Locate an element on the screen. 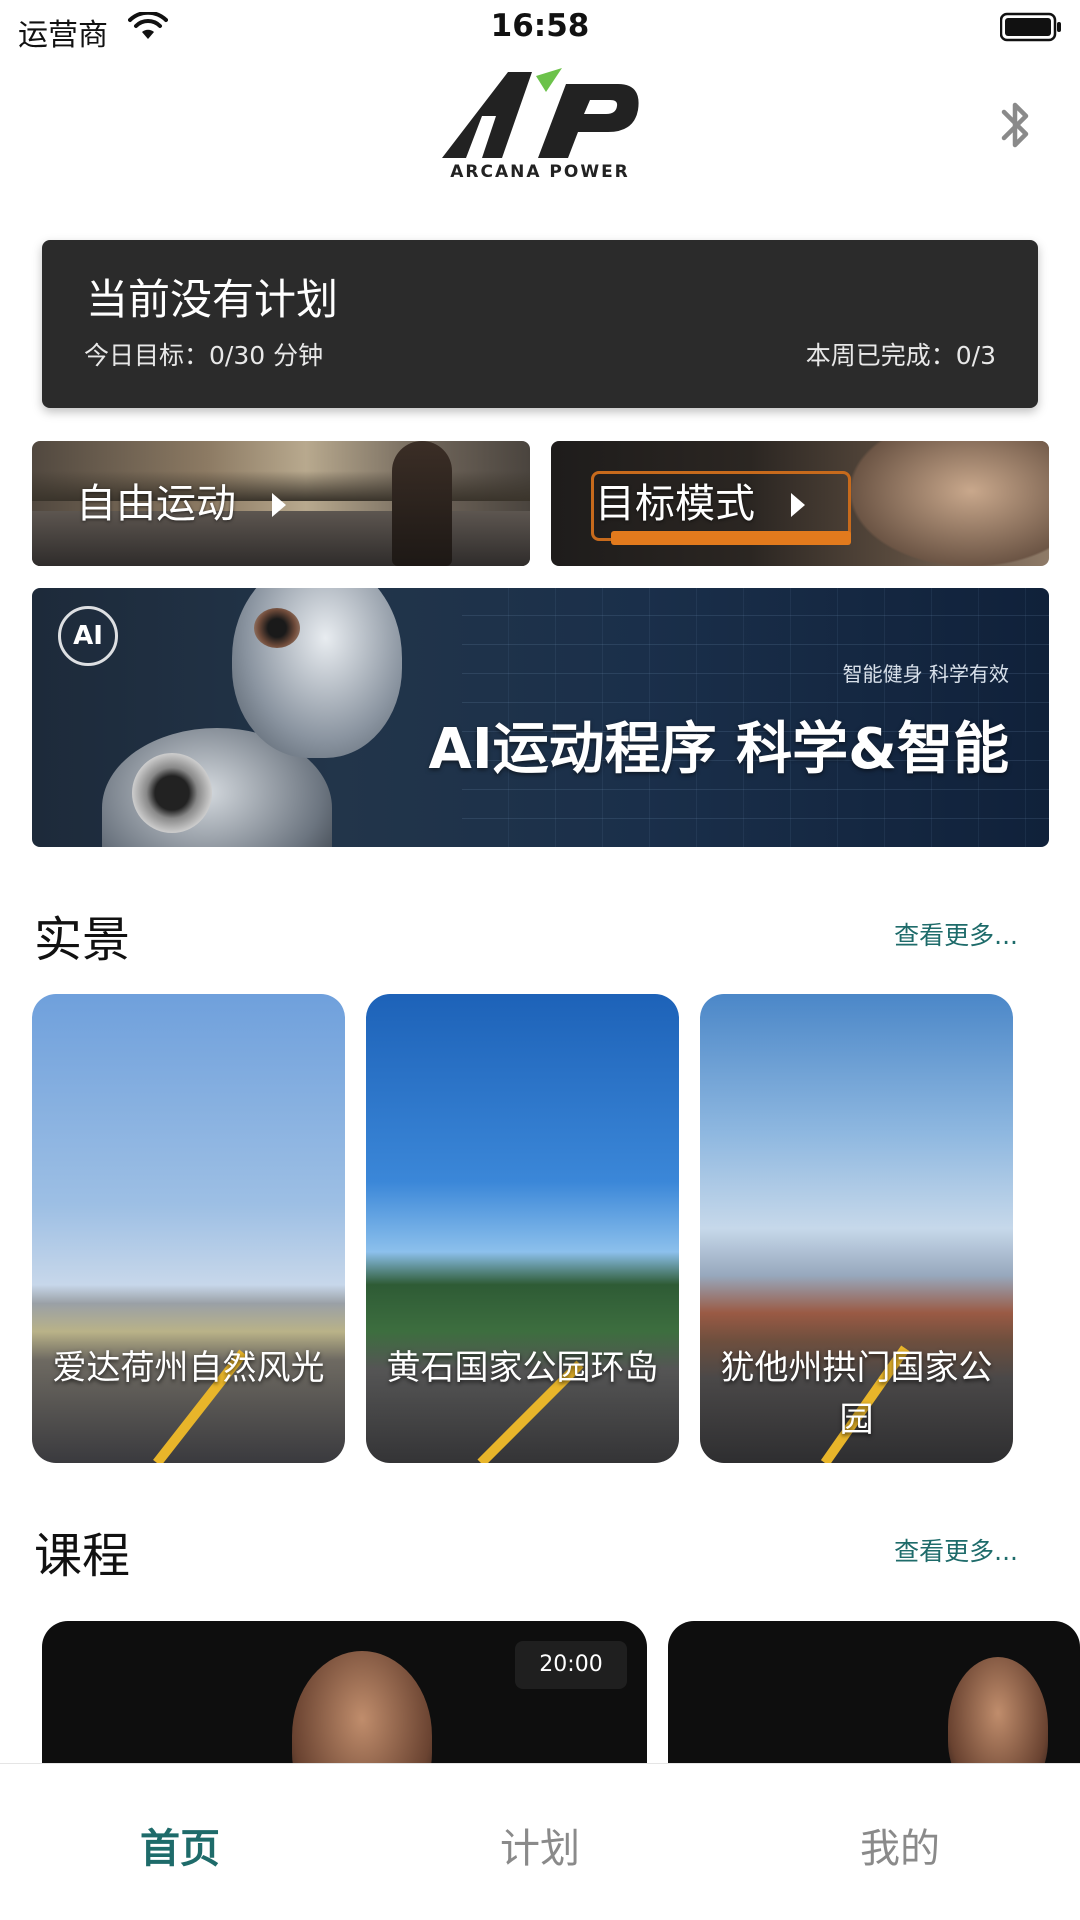 The image size is (1080, 1920). scenery-card: 黄石国家公园环岛 is located at coordinates (522, 1228).